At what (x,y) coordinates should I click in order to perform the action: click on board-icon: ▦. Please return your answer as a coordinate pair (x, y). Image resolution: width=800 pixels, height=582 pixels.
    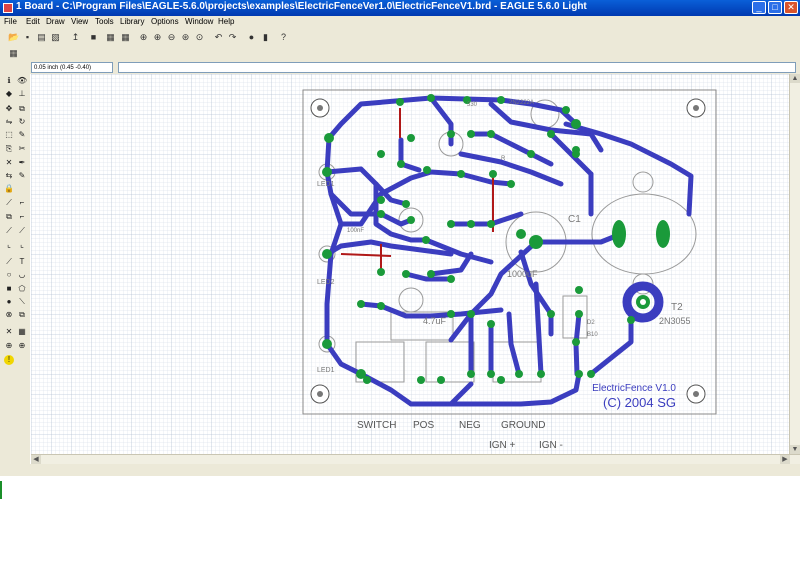
    Looking at the image, I should click on (125, 37).